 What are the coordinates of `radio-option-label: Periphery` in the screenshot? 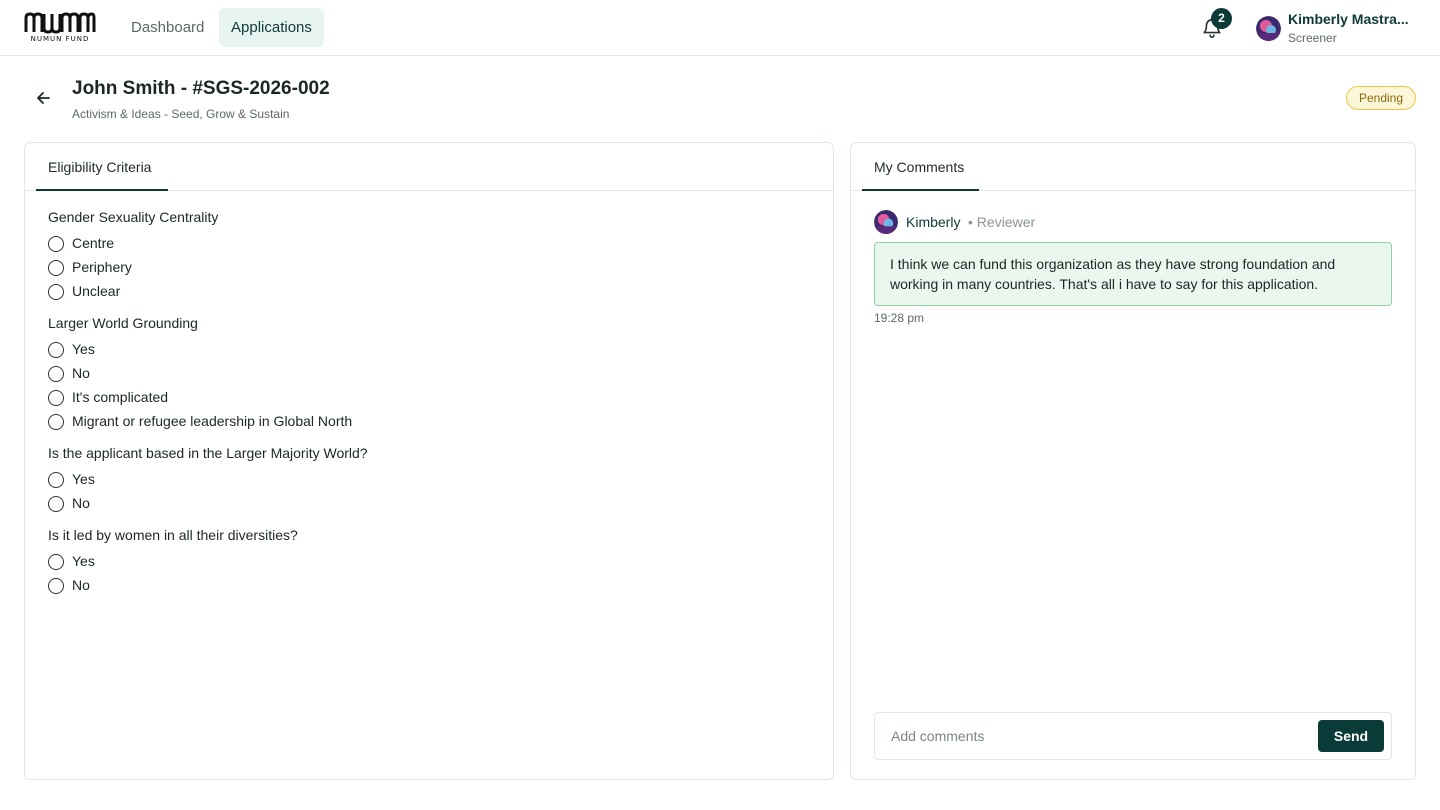 It's located at (102, 267).